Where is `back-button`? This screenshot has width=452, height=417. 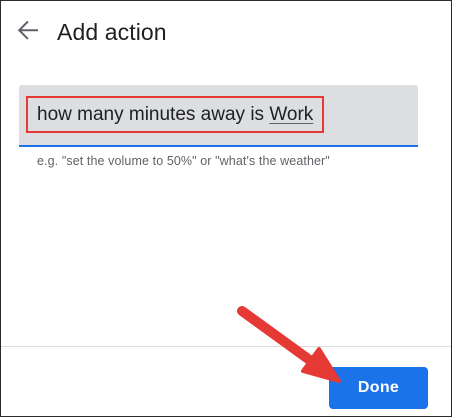
back-button is located at coordinates (28, 30).